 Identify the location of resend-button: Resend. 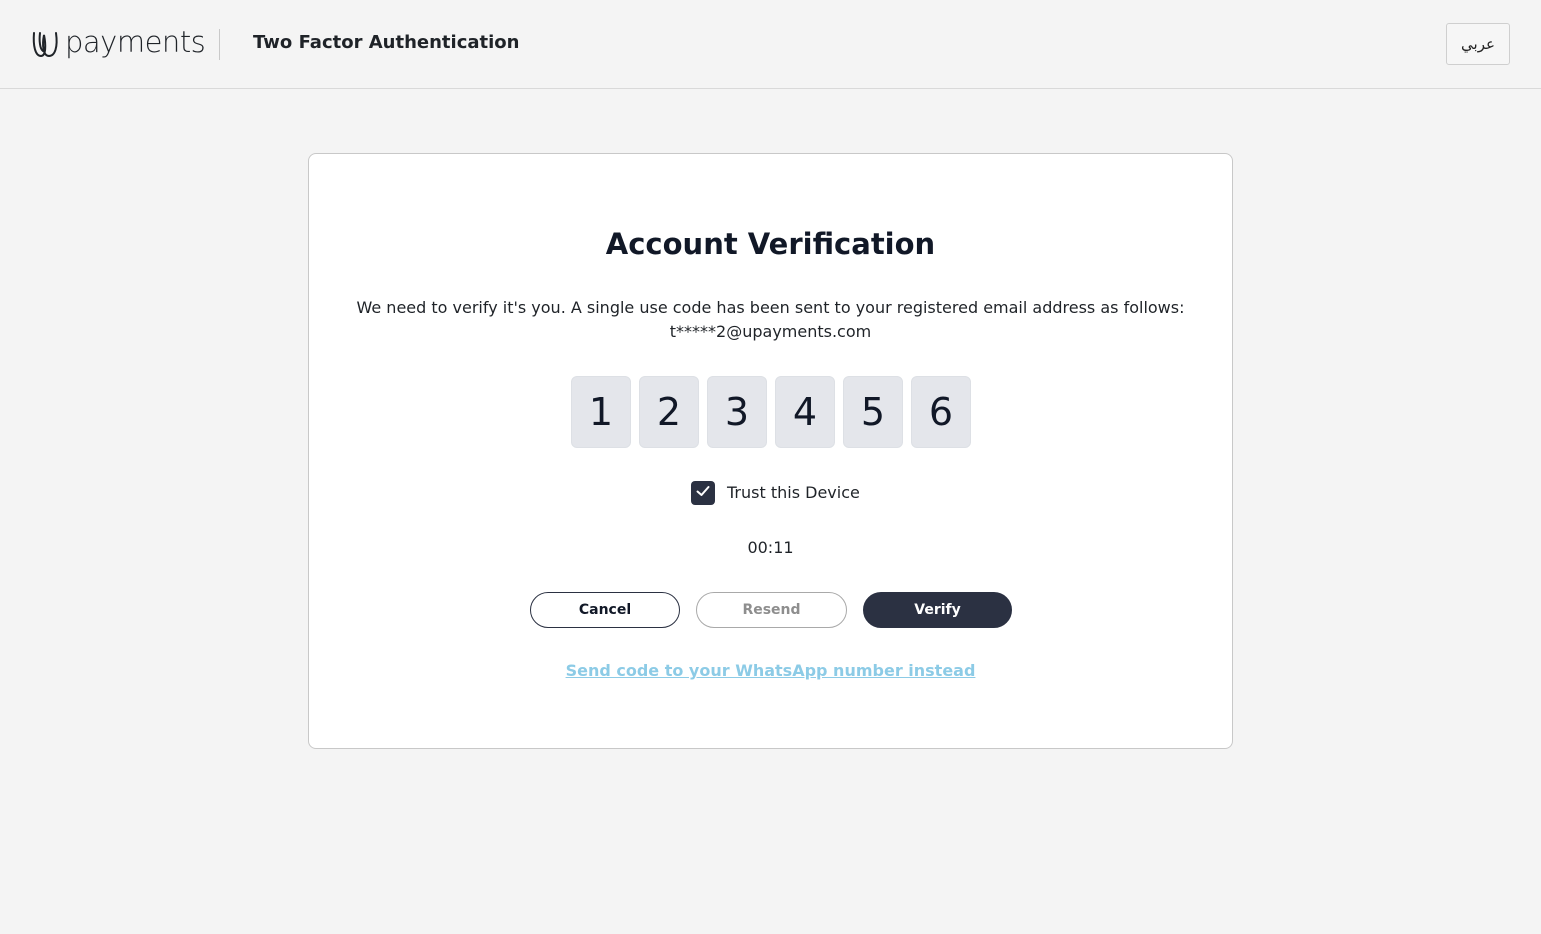
(771, 610).